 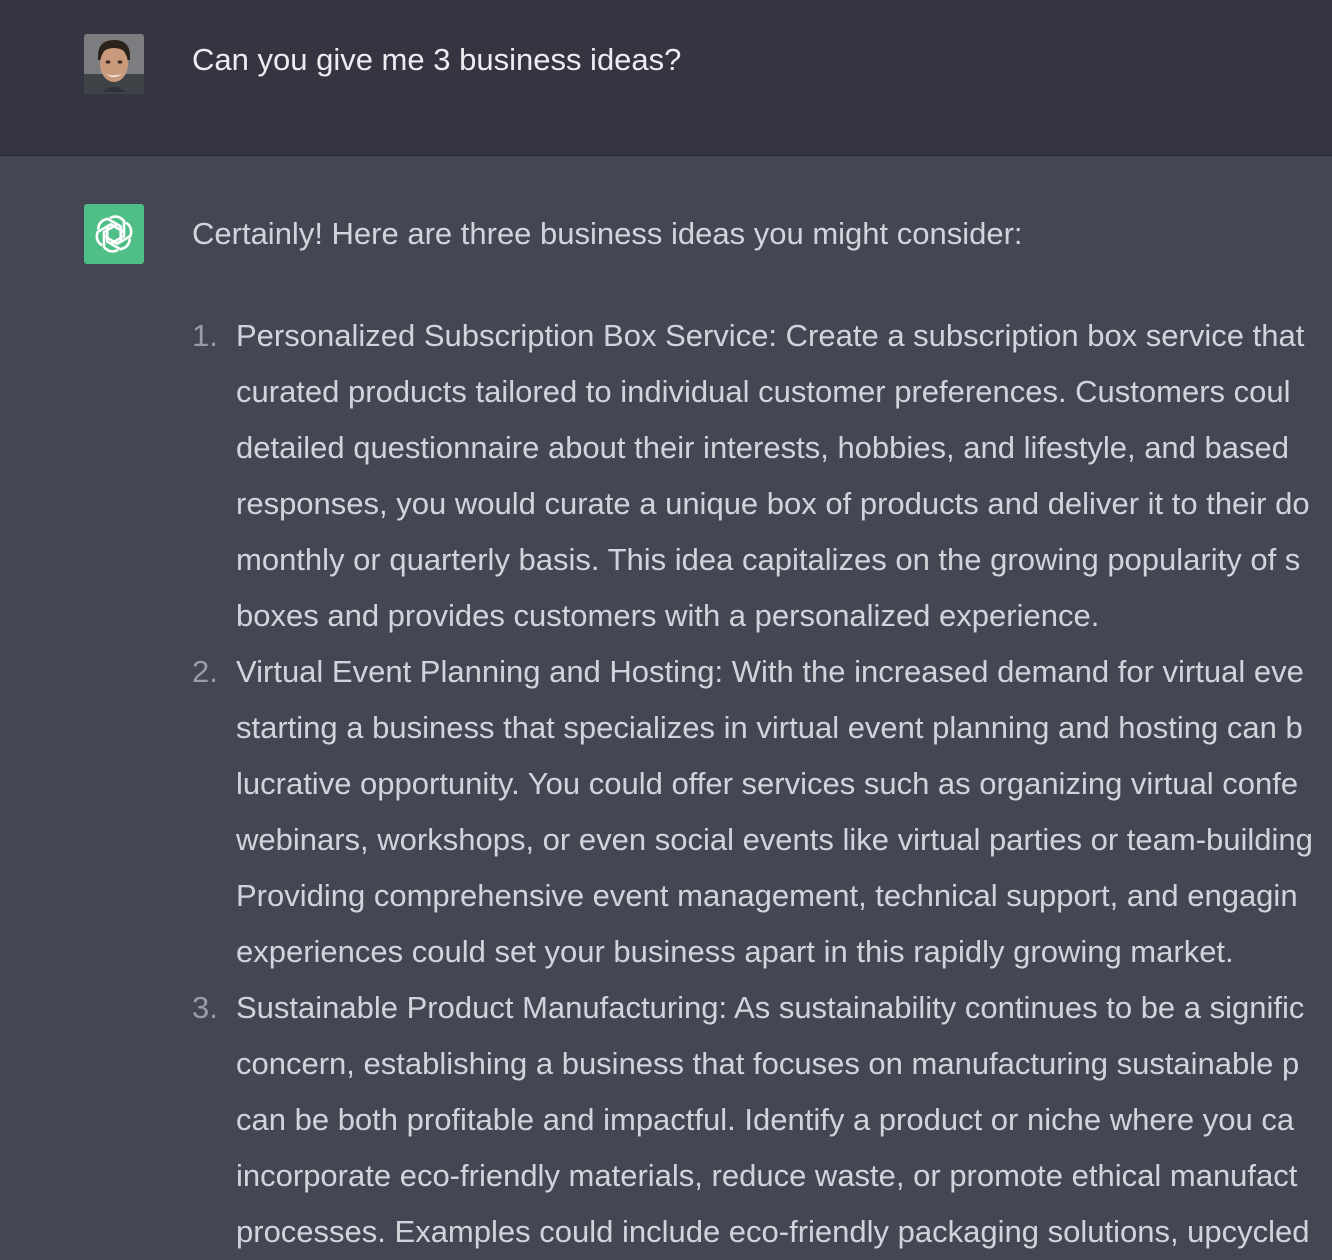 What do you see at coordinates (205, 335) in the screenshot?
I see `list-item-number: 1.` at bounding box center [205, 335].